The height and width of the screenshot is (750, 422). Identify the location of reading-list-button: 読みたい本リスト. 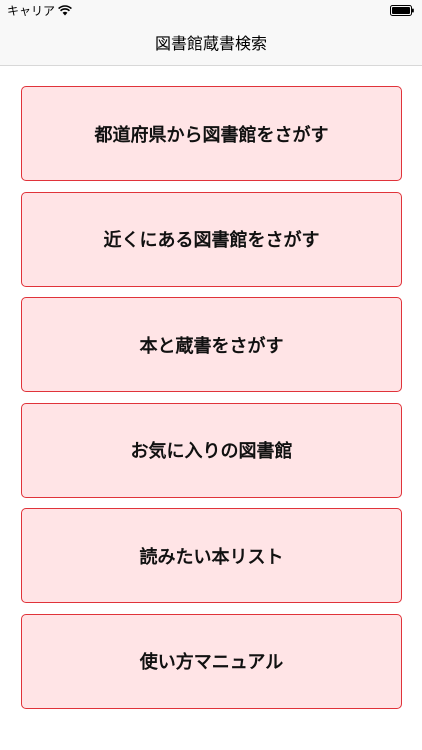
(211, 555).